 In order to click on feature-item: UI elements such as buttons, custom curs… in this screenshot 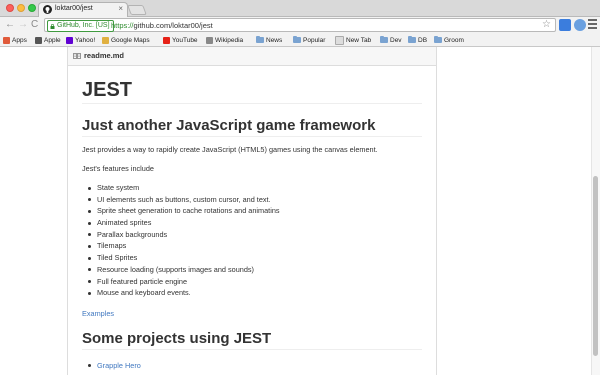, I will do `click(181, 200)`.